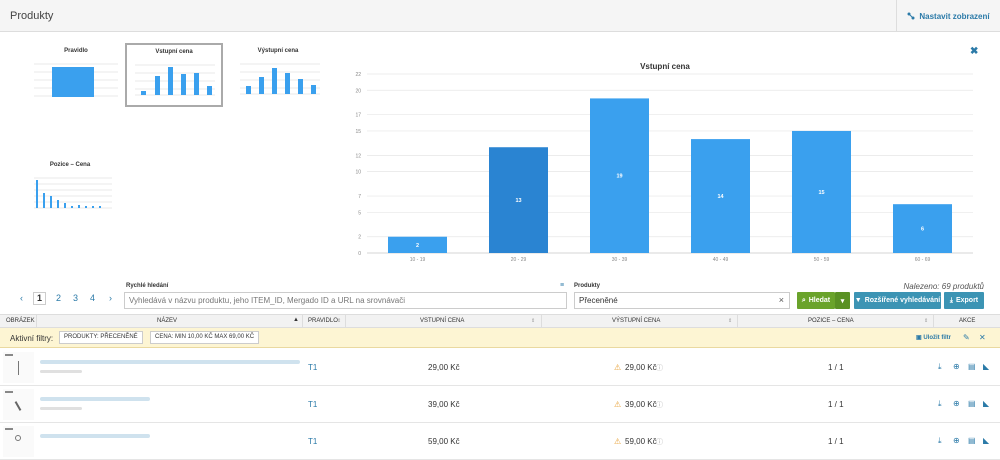  I want to click on caret-down-icon: ▾, so click(842, 301).